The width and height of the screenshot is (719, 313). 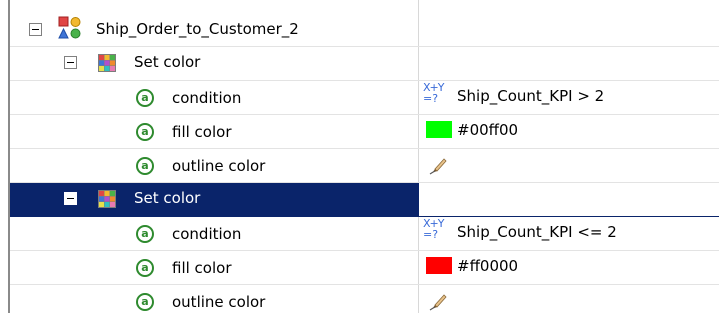 I want to click on tree-row-set-color-1: Set color, so click(x=364, y=64).